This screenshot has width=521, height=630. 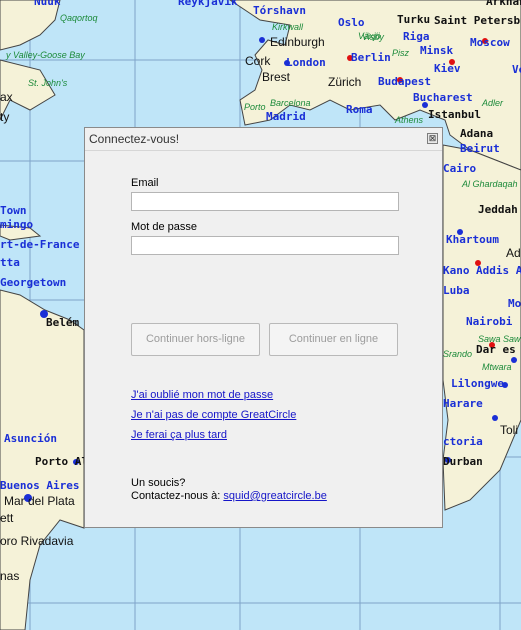 I want to click on map-label: Khartoum, so click(x=472, y=239).